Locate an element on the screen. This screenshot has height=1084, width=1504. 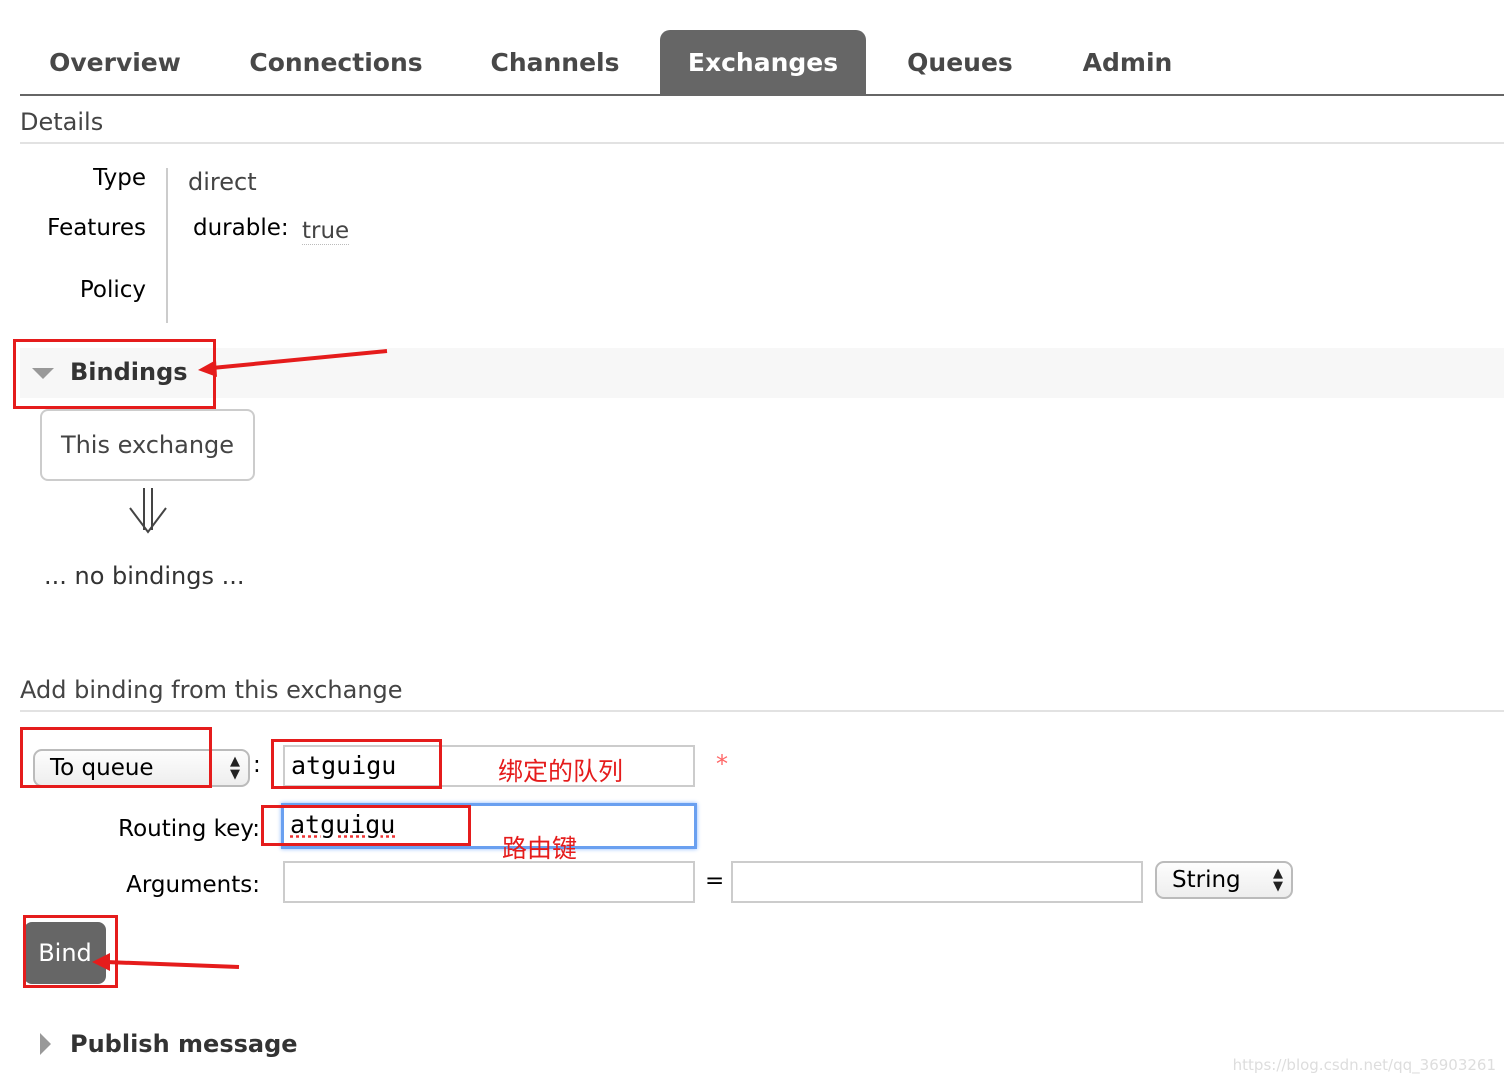
annotation-arrows is located at coordinates (240, 660).